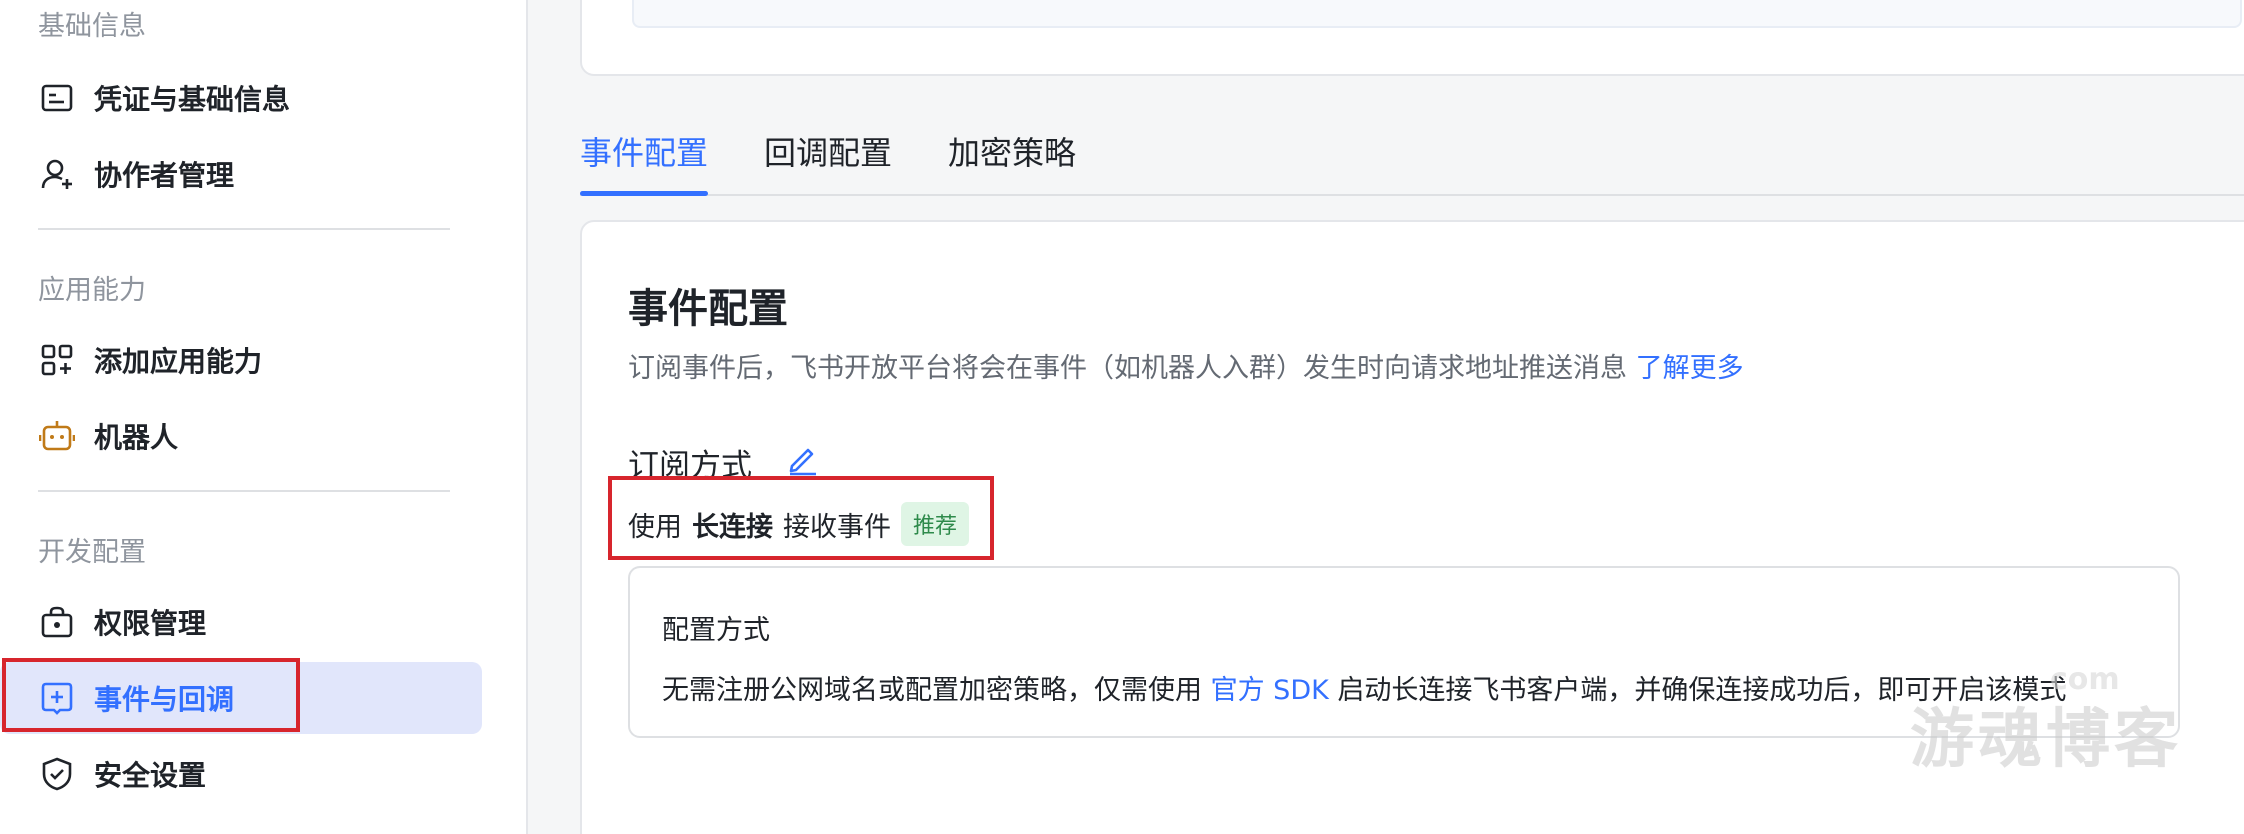 The width and height of the screenshot is (2244, 834). Describe the element at coordinates (1412, 38) in the screenshot. I see `previous-card` at that location.